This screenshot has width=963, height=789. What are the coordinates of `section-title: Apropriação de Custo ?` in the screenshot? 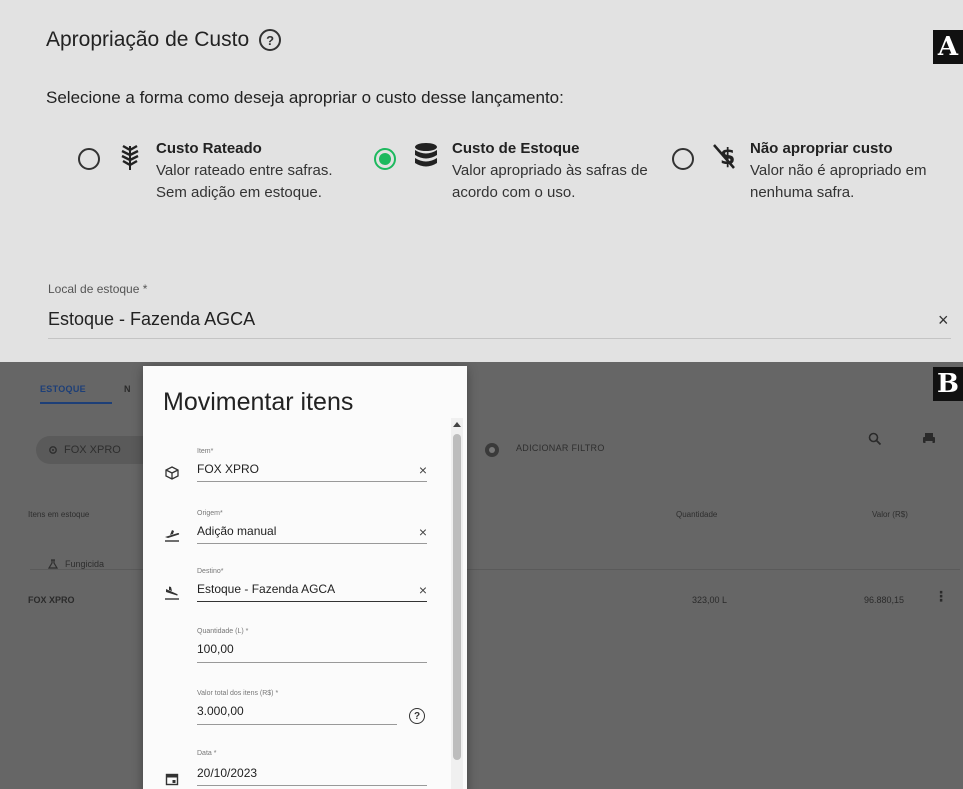 It's located at (164, 40).